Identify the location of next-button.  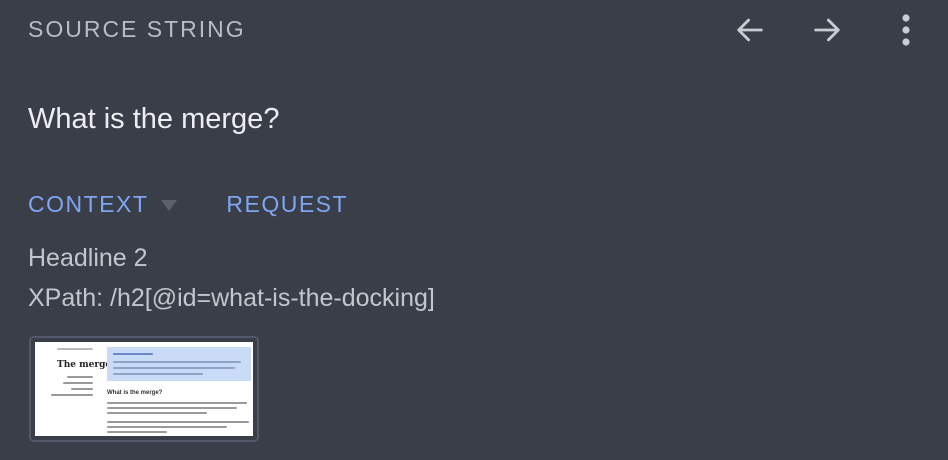
(827, 30).